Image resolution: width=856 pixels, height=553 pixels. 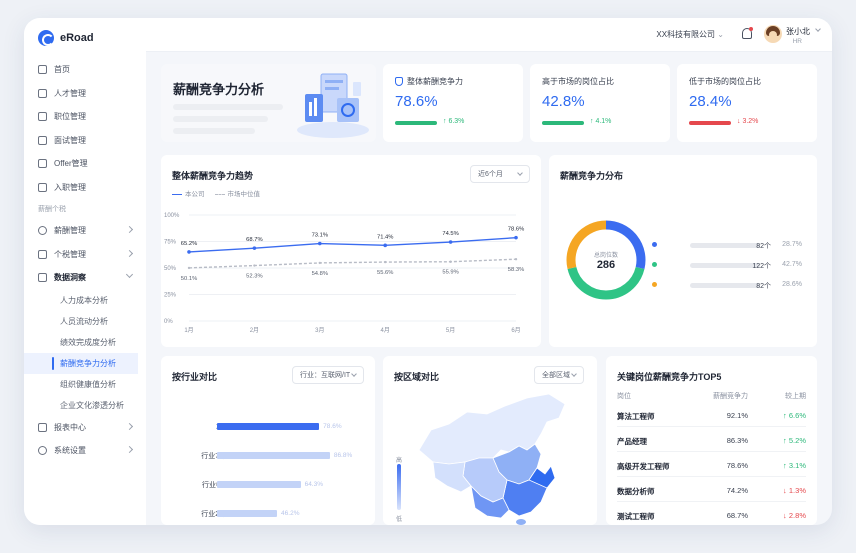 I want to click on sidebar-item-offers: Offer管理, so click(x=85, y=164).